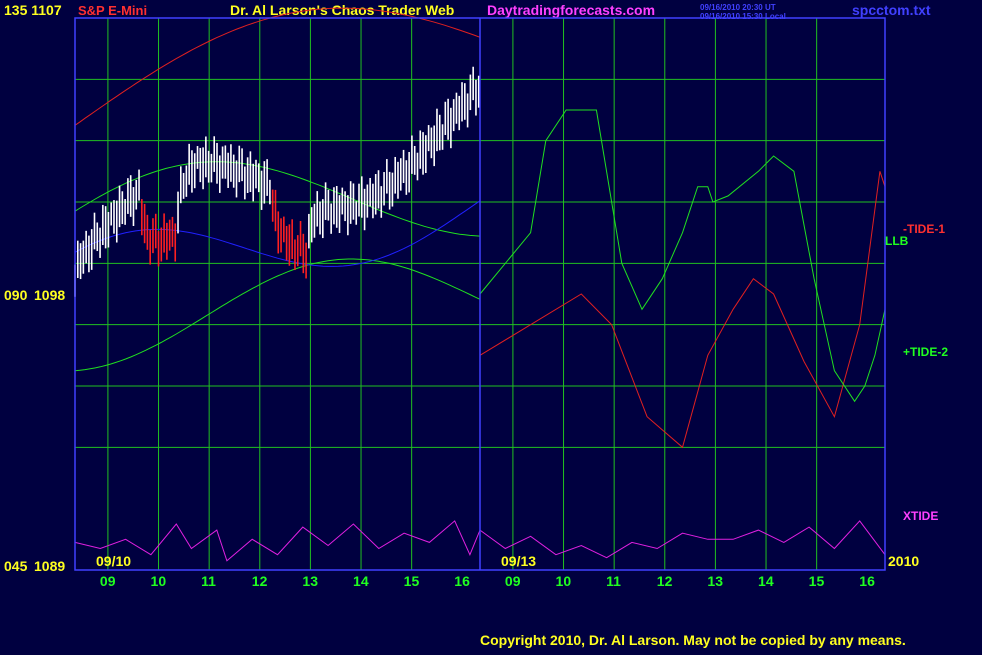  I want to click on date-label-right: 09/13, so click(518, 561).